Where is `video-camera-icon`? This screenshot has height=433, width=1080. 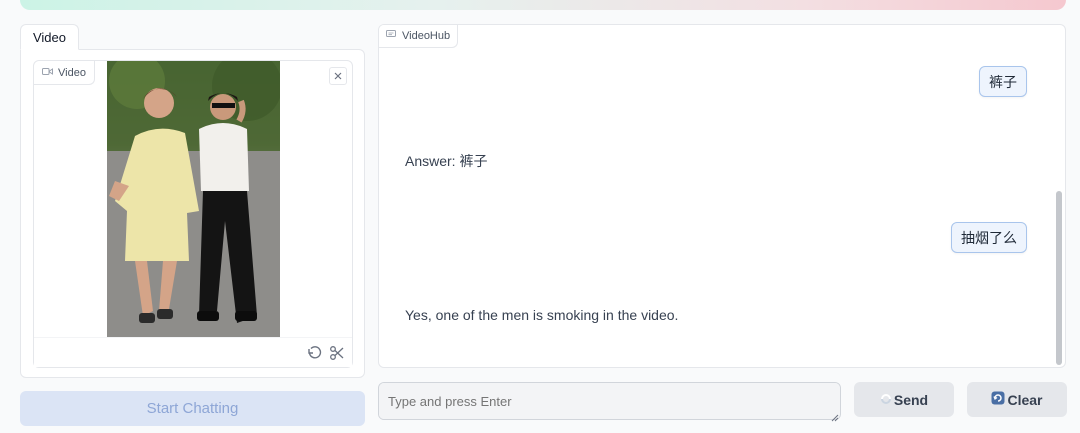
video-camera-icon is located at coordinates (47, 73).